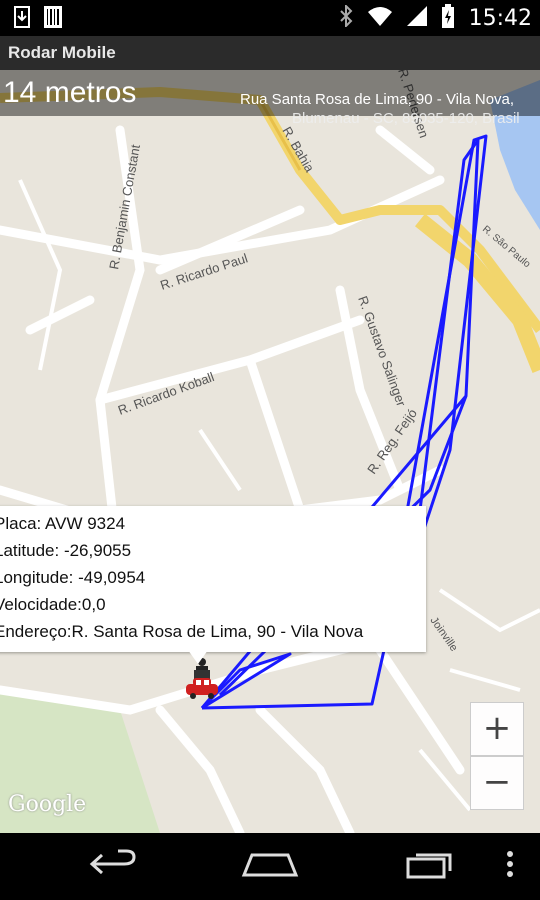 This screenshot has width=540, height=900. I want to click on status-bar: 15:42, so click(270, 18).